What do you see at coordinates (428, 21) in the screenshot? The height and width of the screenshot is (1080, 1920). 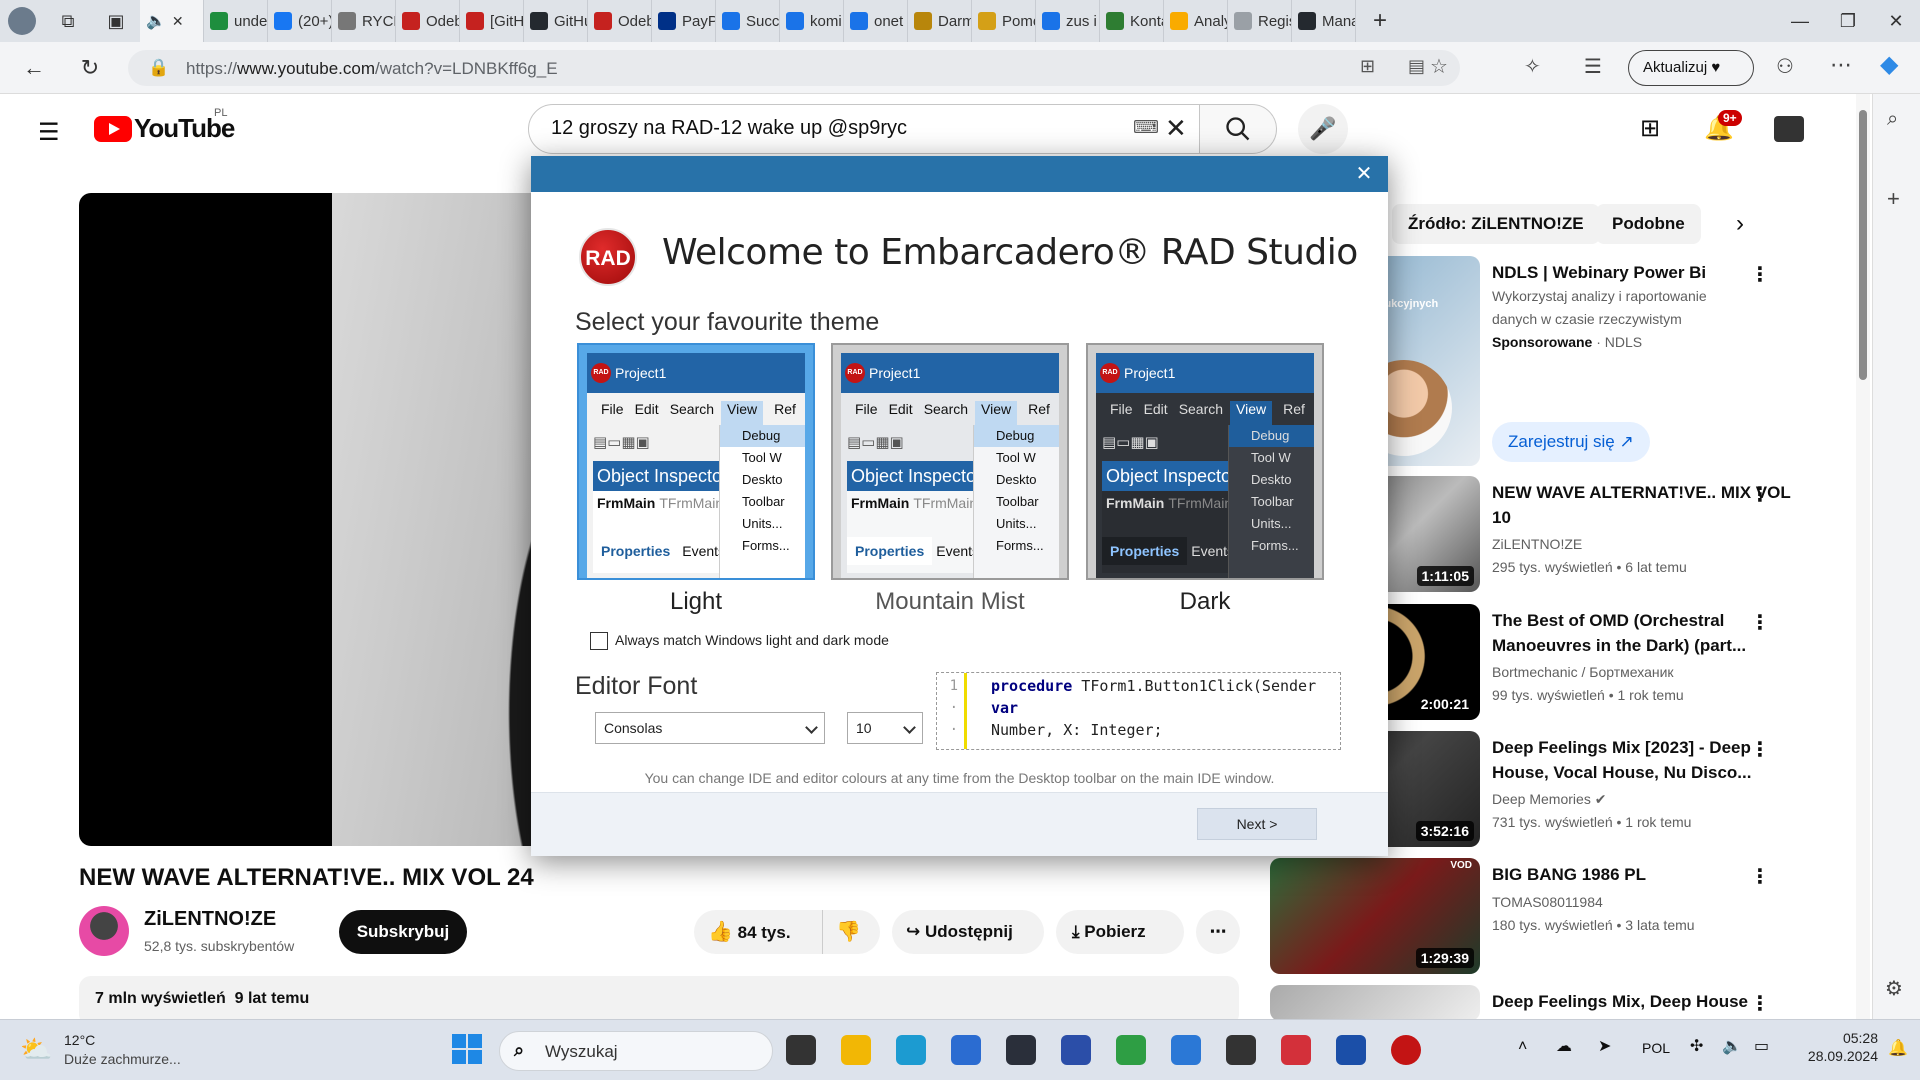 I see `browser-tab: Odeb` at bounding box center [428, 21].